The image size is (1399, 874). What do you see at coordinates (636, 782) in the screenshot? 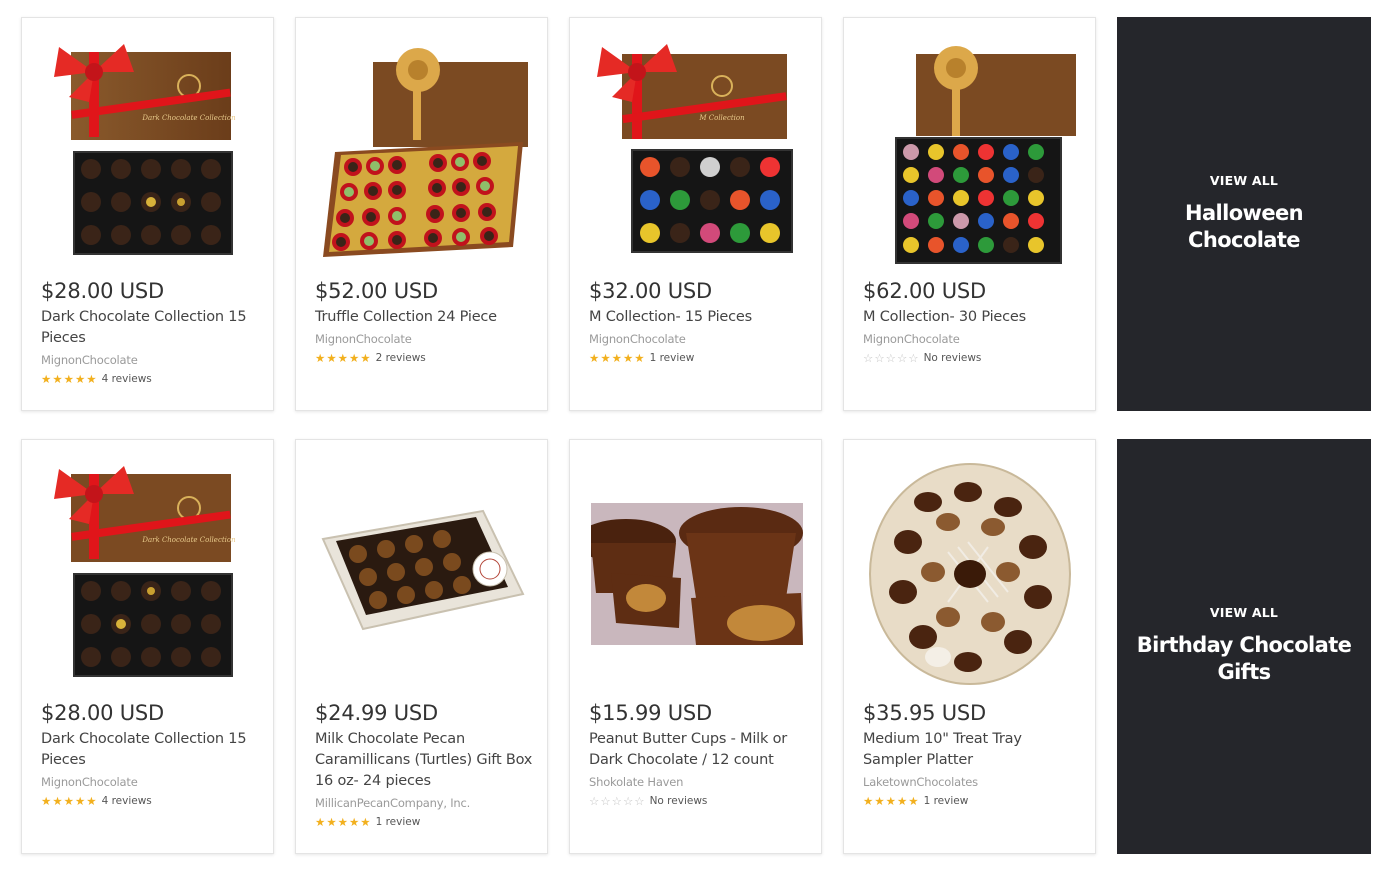
I see `product-vendor: Shokolate Haven` at bounding box center [636, 782].